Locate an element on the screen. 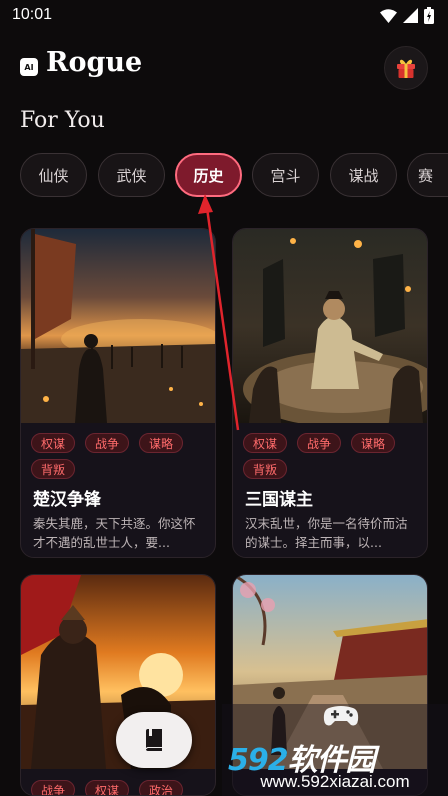  app-logo-icon: AI is located at coordinates (29, 67).